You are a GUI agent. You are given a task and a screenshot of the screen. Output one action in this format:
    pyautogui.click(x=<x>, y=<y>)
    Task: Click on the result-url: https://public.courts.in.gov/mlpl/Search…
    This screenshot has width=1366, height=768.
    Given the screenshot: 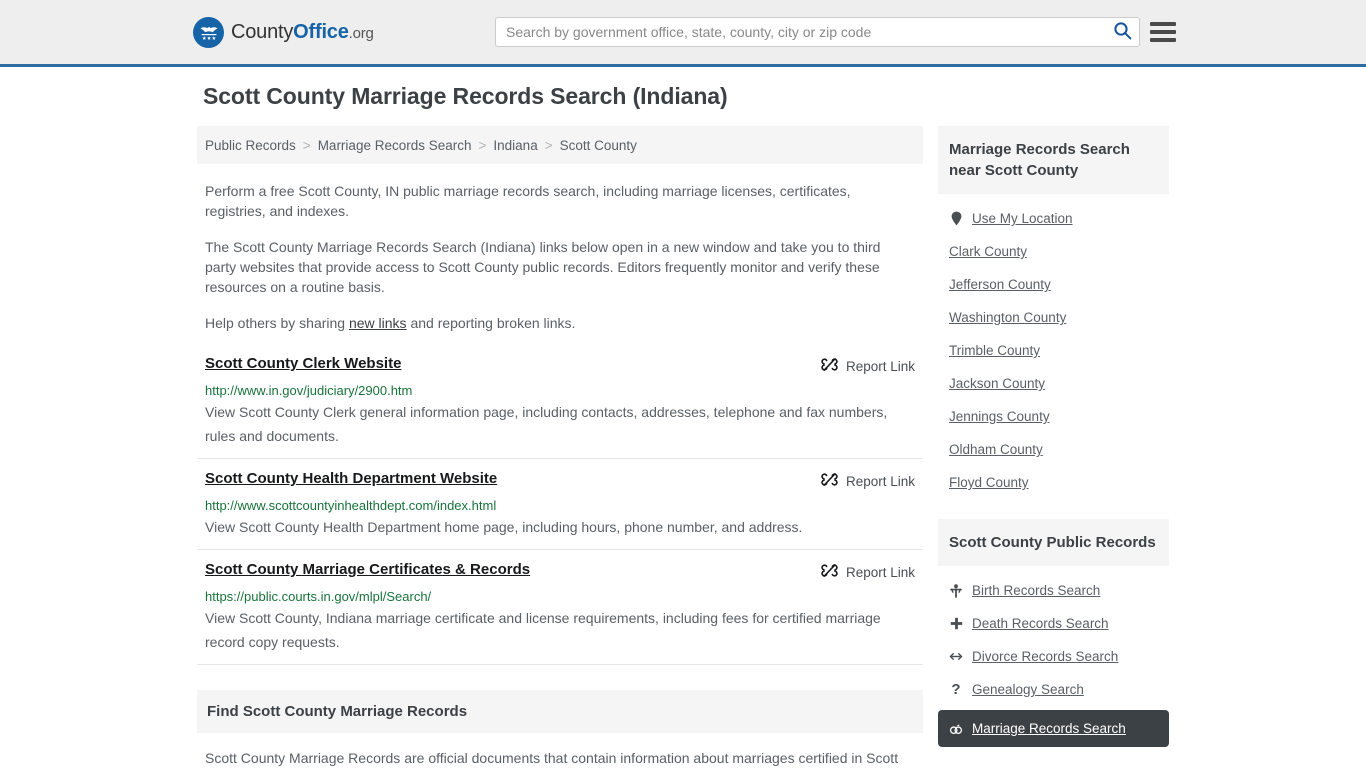 What is the action you would take?
    pyautogui.click(x=560, y=596)
    